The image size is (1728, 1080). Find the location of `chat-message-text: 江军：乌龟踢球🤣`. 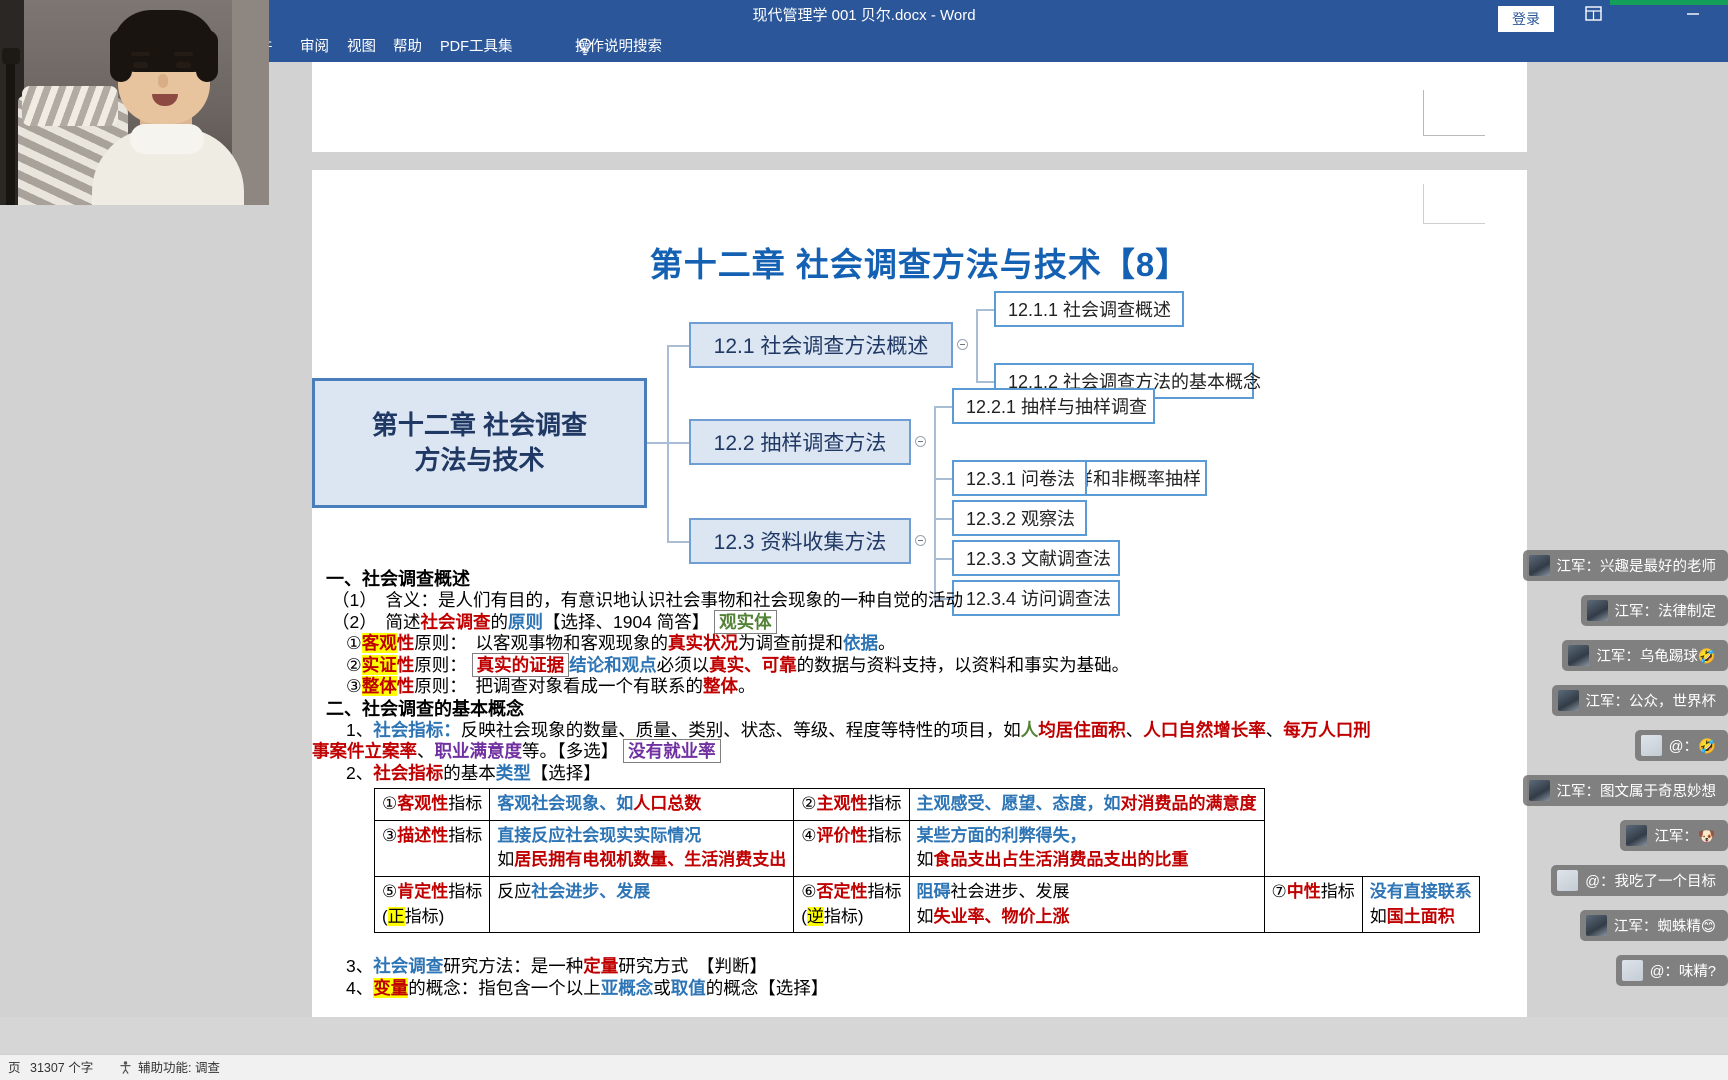

chat-message-text: 江军：乌龟踢球🤣 is located at coordinates (1656, 657).